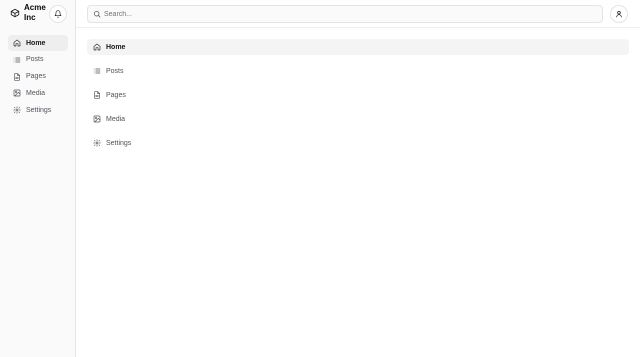 The height and width of the screenshot is (357, 640). I want to click on main-item-label: Posts, so click(115, 71).